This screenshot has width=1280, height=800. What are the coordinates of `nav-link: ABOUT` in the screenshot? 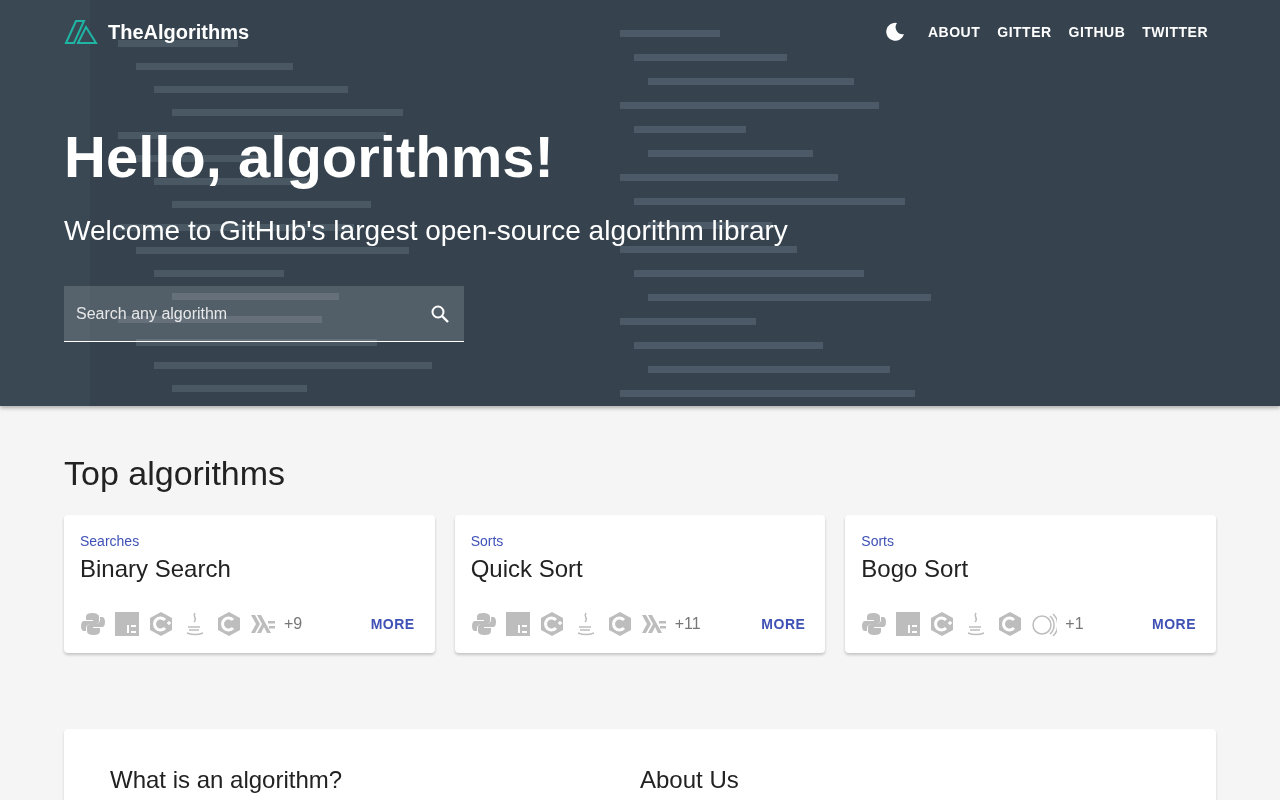 It's located at (954, 32).